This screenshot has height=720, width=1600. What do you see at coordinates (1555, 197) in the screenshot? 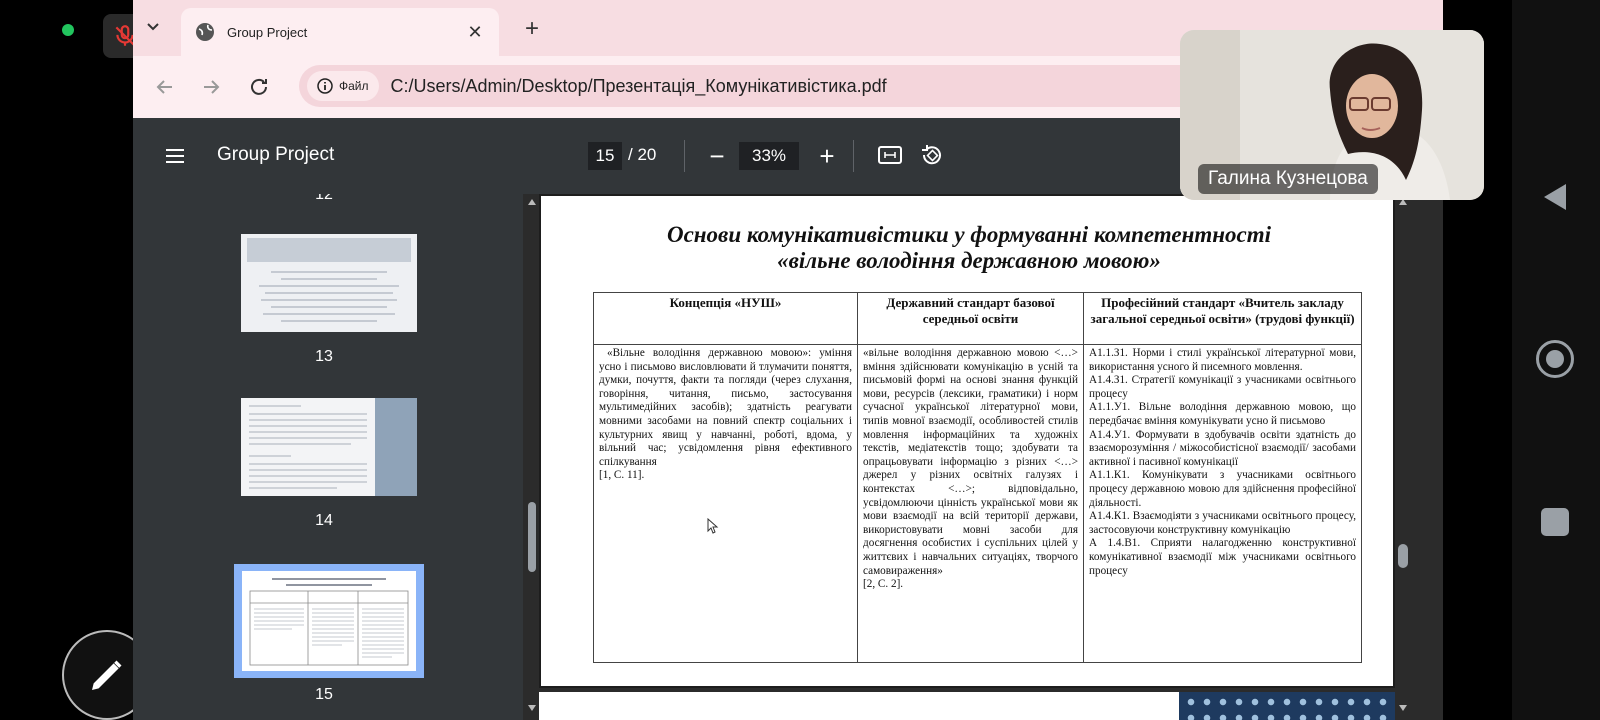
I see `back-triangle-icon` at bounding box center [1555, 197].